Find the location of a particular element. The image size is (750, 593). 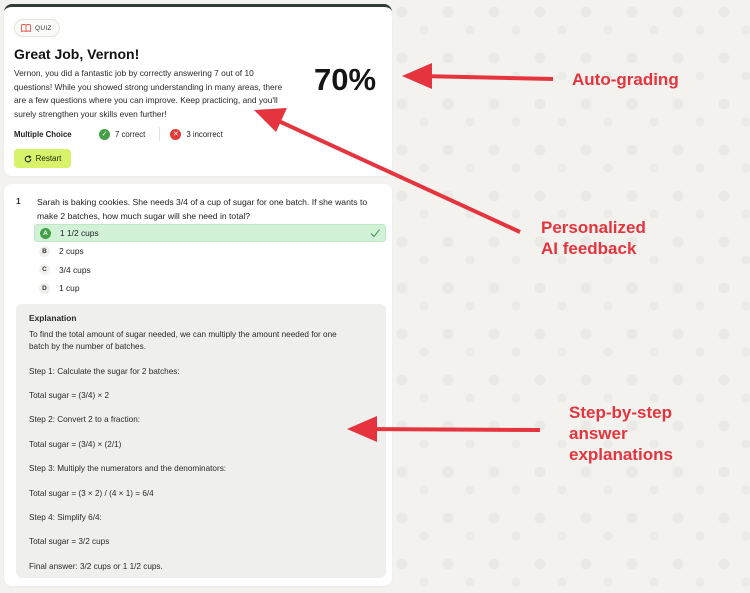

question-type-label: Multiple Choice is located at coordinates (43, 134).